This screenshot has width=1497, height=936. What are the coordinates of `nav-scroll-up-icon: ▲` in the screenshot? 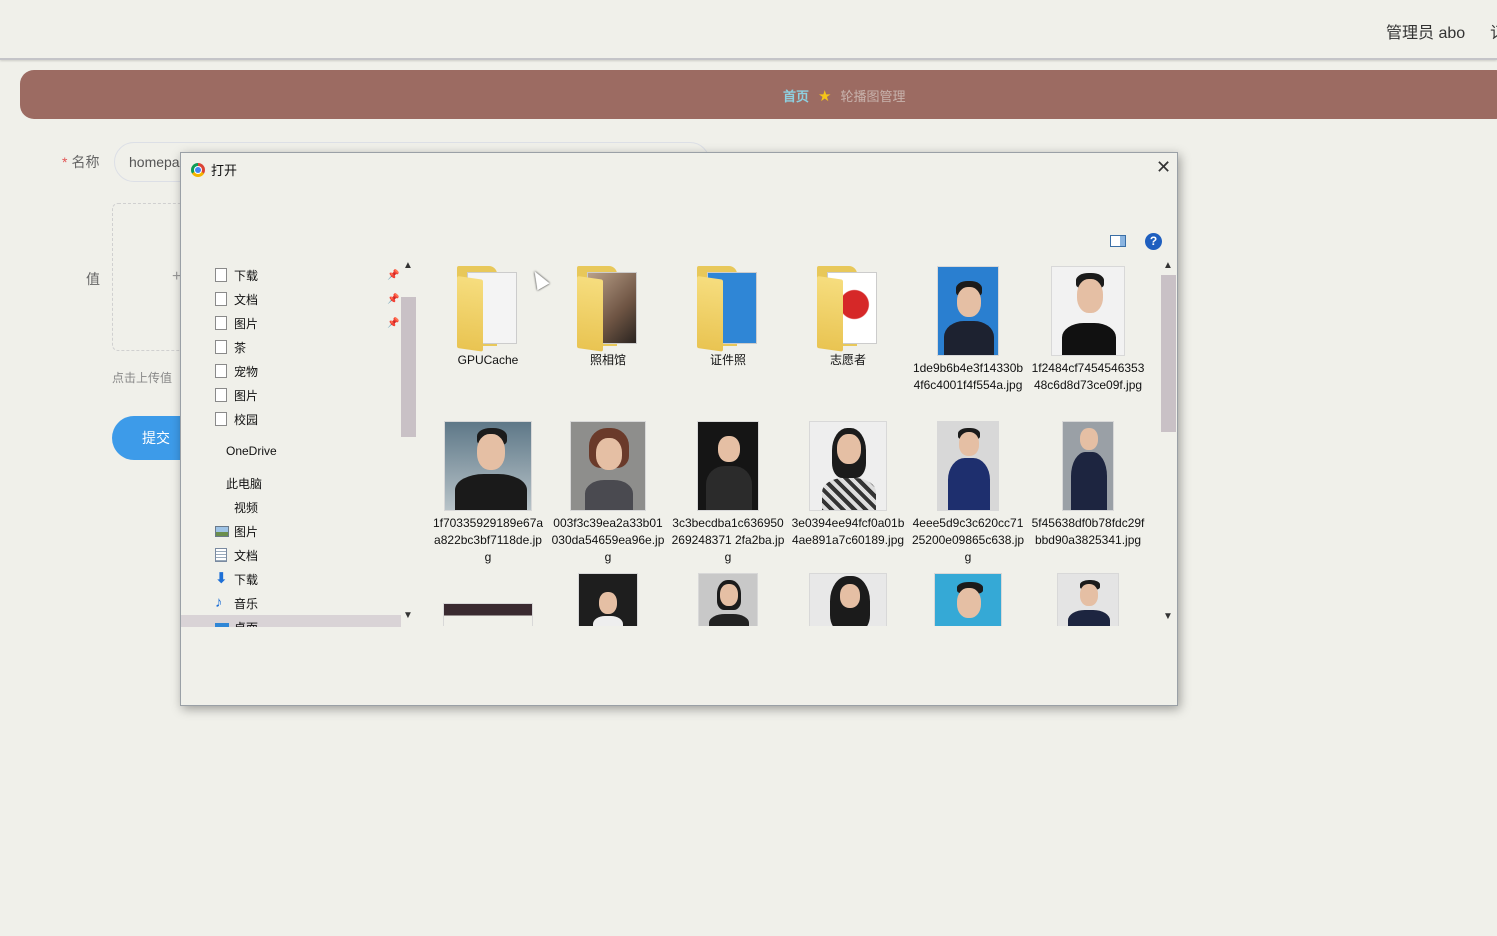 It's located at (408, 265).